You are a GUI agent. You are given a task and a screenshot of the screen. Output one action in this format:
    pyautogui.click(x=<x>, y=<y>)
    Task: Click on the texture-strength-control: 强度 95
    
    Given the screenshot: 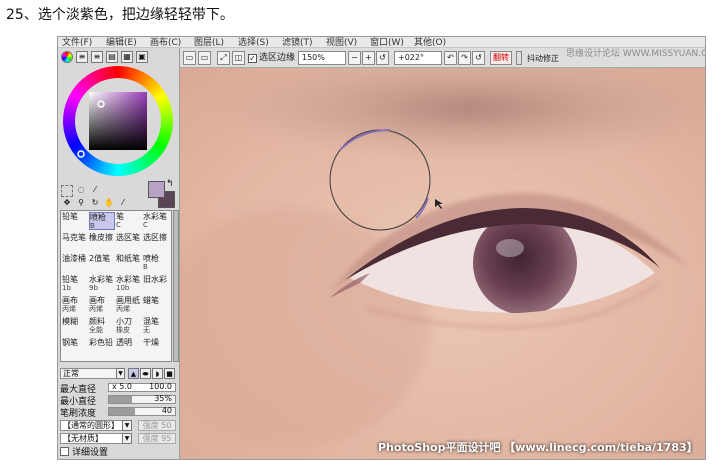 What is the action you would take?
    pyautogui.click(x=157, y=438)
    